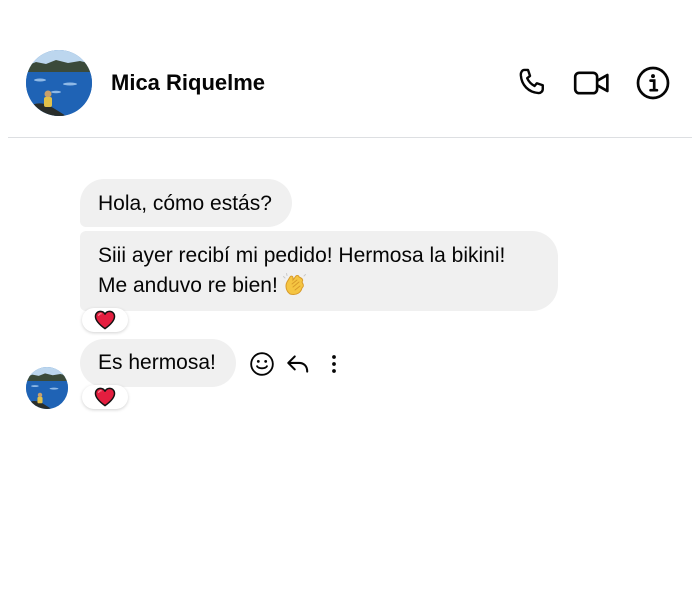 This screenshot has width=700, height=600. I want to click on reply-button, so click(298, 364).